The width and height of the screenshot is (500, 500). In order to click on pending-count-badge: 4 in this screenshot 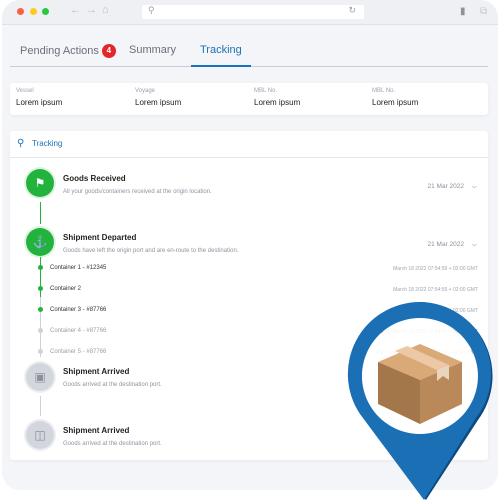, I will do `click(108, 51)`.